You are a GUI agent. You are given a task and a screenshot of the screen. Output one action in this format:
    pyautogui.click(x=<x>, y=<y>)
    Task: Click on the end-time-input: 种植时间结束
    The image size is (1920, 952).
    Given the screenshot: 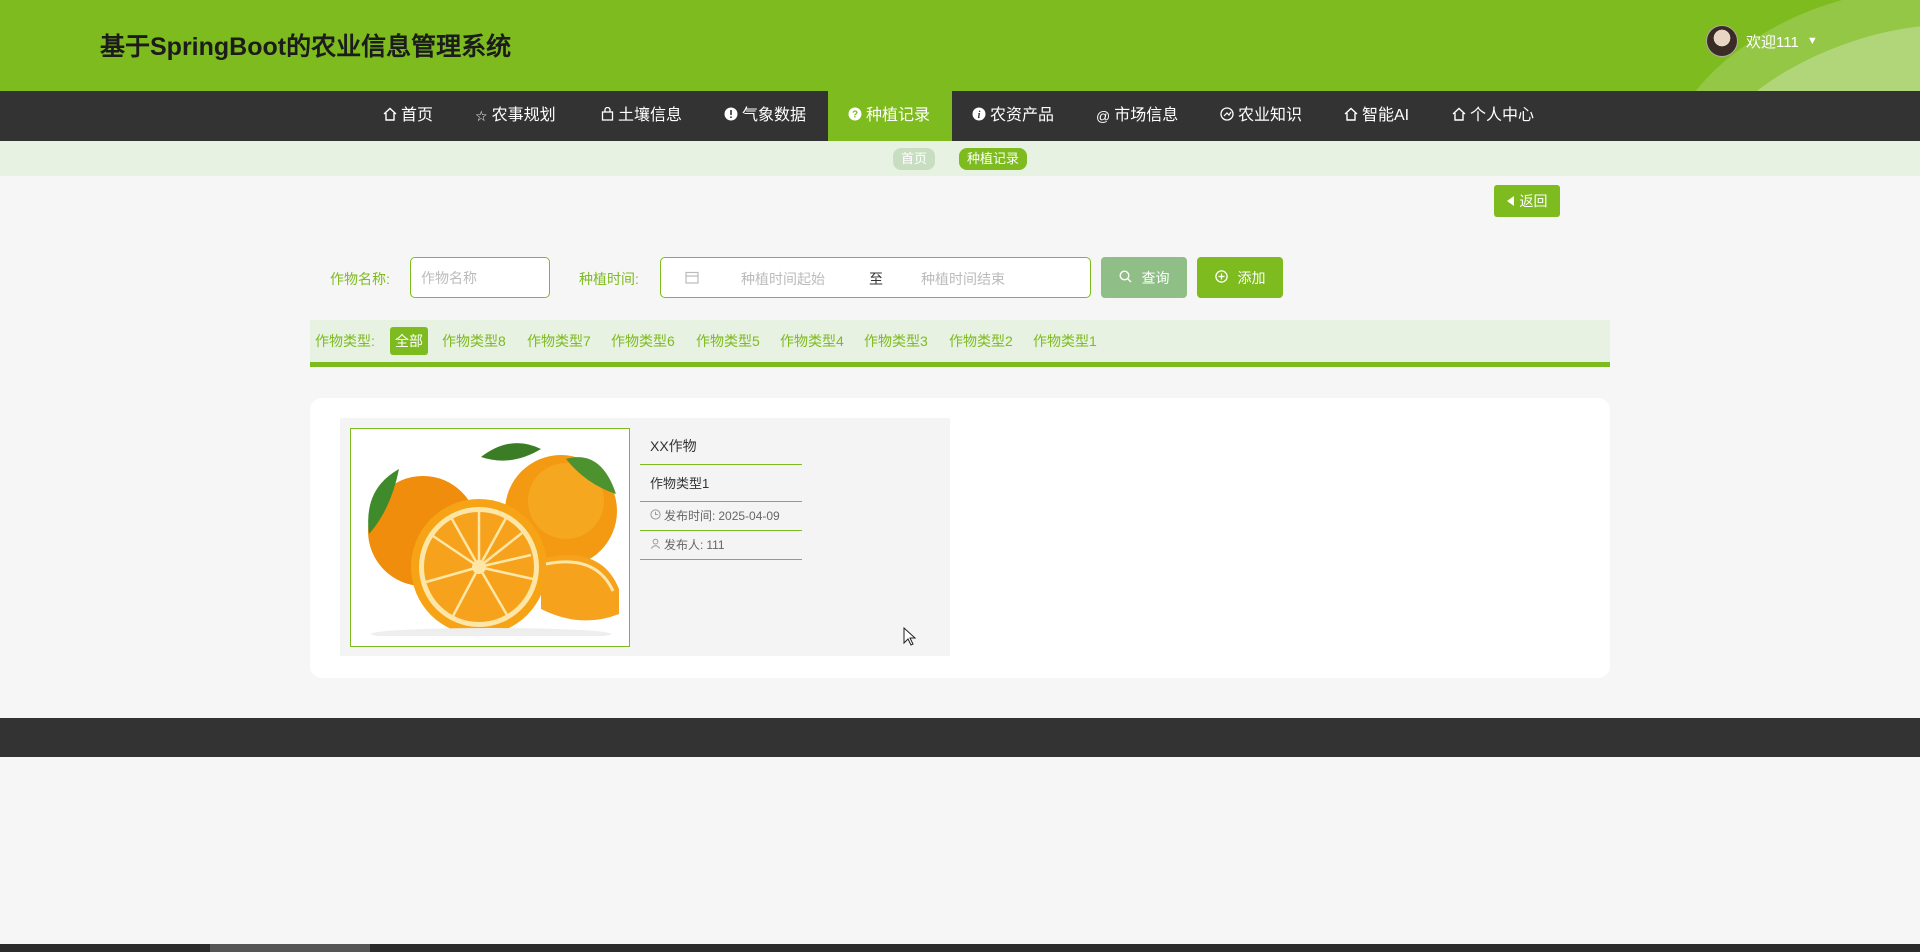 What is the action you would take?
    pyautogui.click(x=963, y=279)
    